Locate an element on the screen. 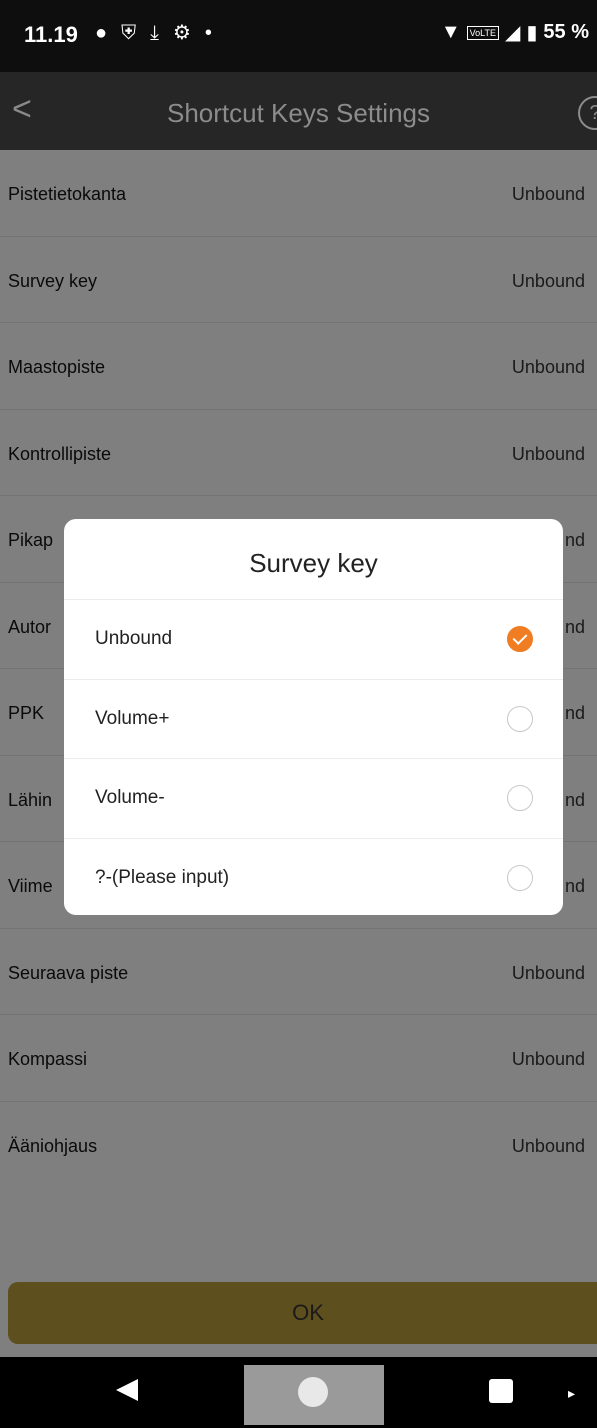 The height and width of the screenshot is (1428, 597). list-item: Maastopiste Unbound is located at coordinates (298, 366).